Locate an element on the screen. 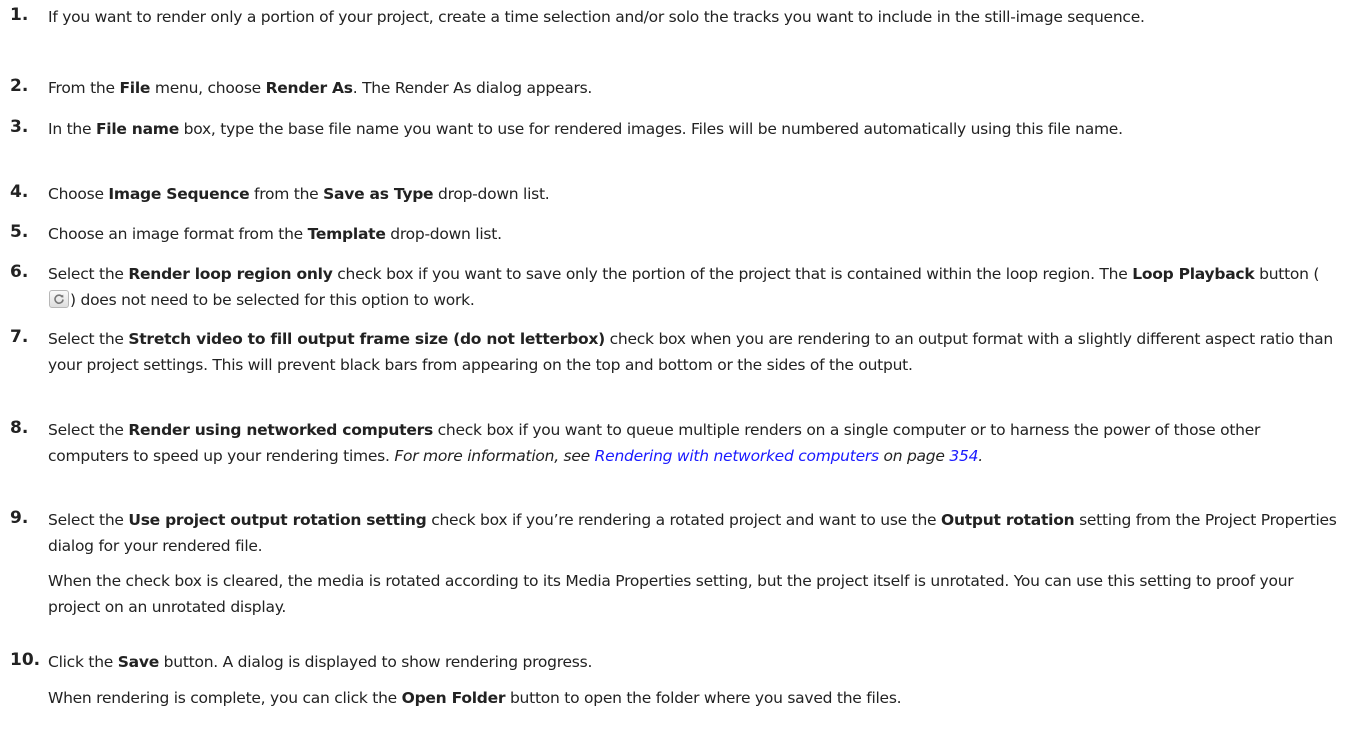 The width and height of the screenshot is (1357, 737). button-name: Open Folder is located at coordinates (453, 697).